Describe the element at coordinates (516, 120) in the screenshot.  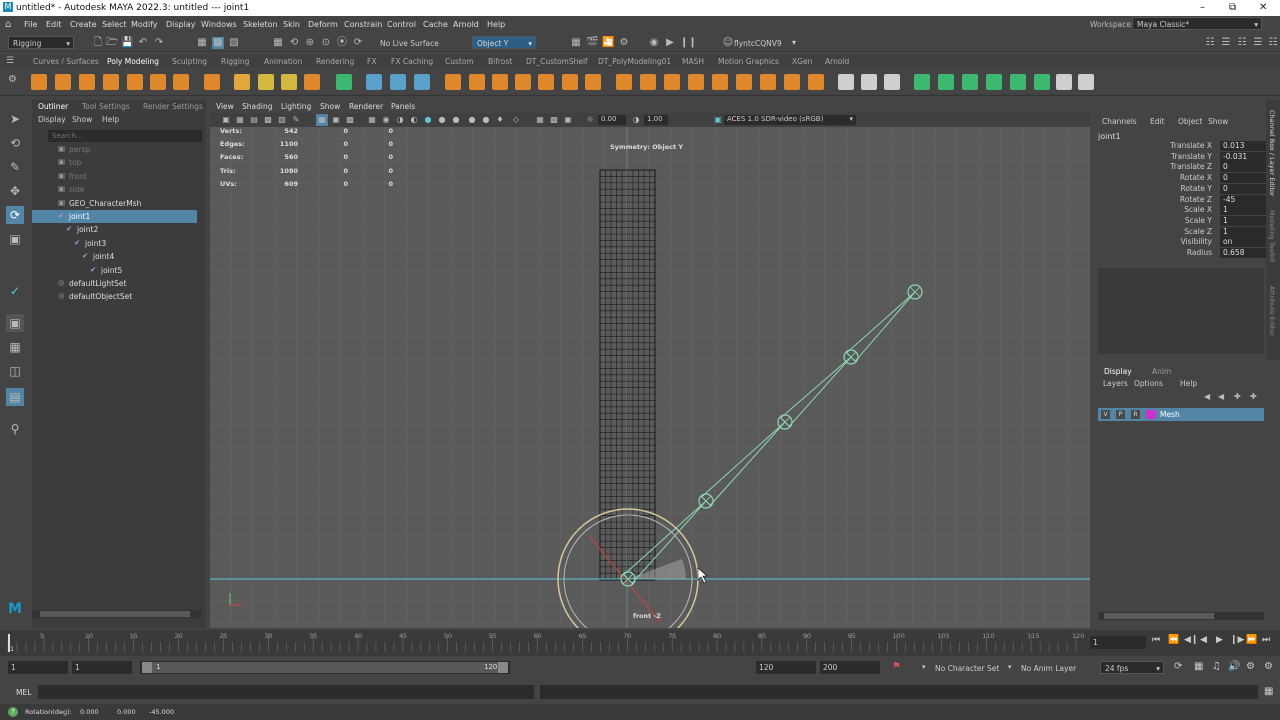
I see `isolate-select-icon: ◇` at that location.